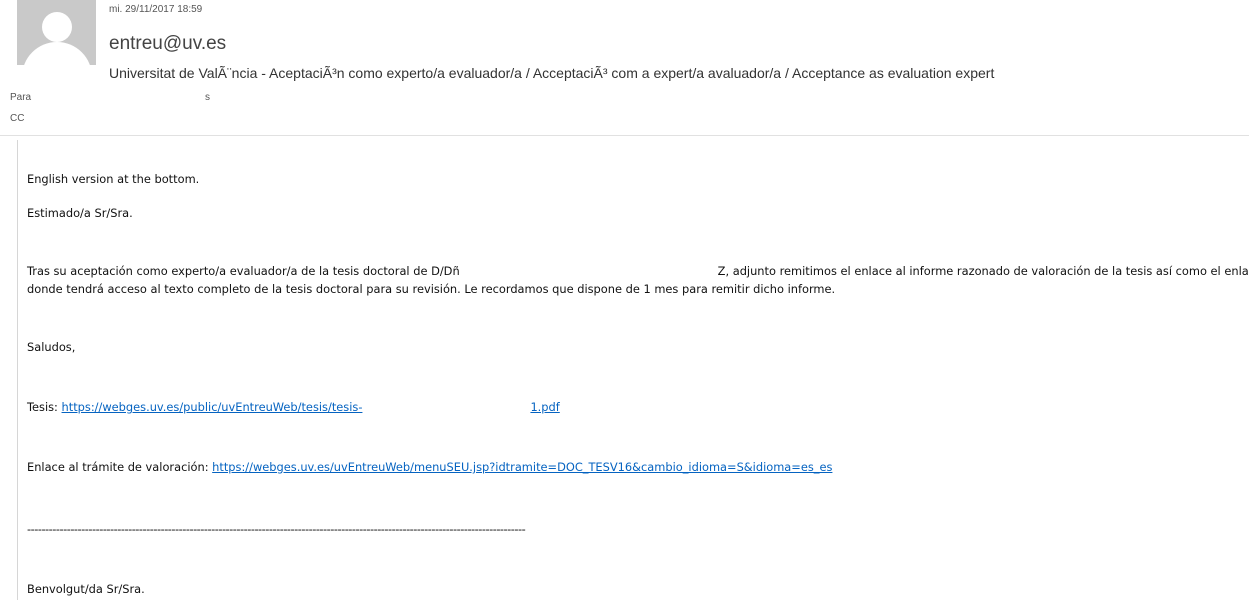  What do you see at coordinates (80, 213) in the screenshot?
I see `greeting: Estimado/a Sr/Sra.` at bounding box center [80, 213].